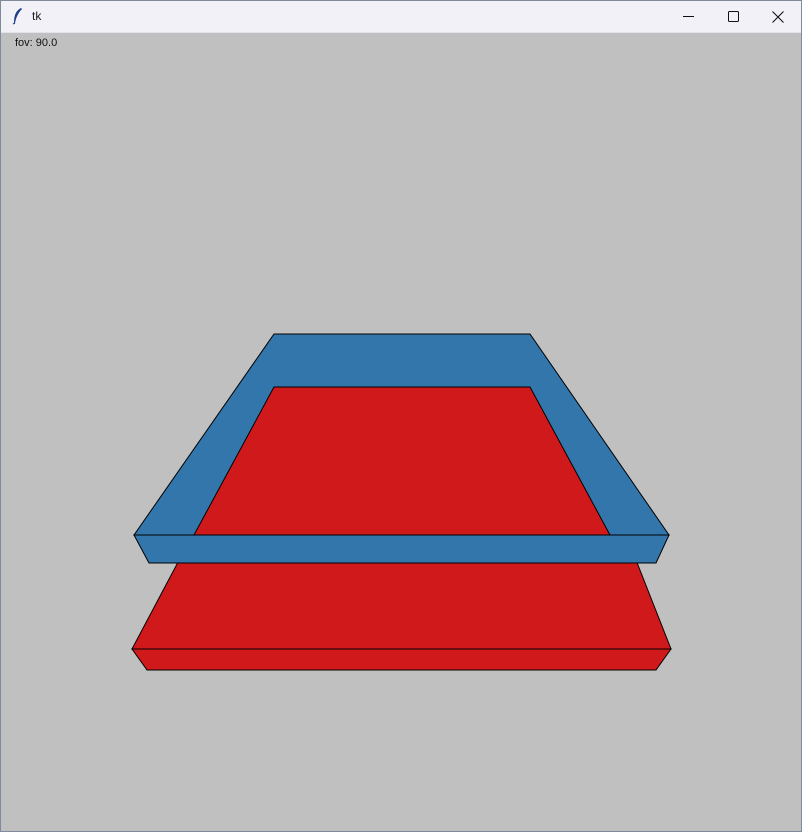 This screenshot has width=802, height=832. What do you see at coordinates (401, 659) in the screenshot?
I see `red-slab-front-face` at bounding box center [401, 659].